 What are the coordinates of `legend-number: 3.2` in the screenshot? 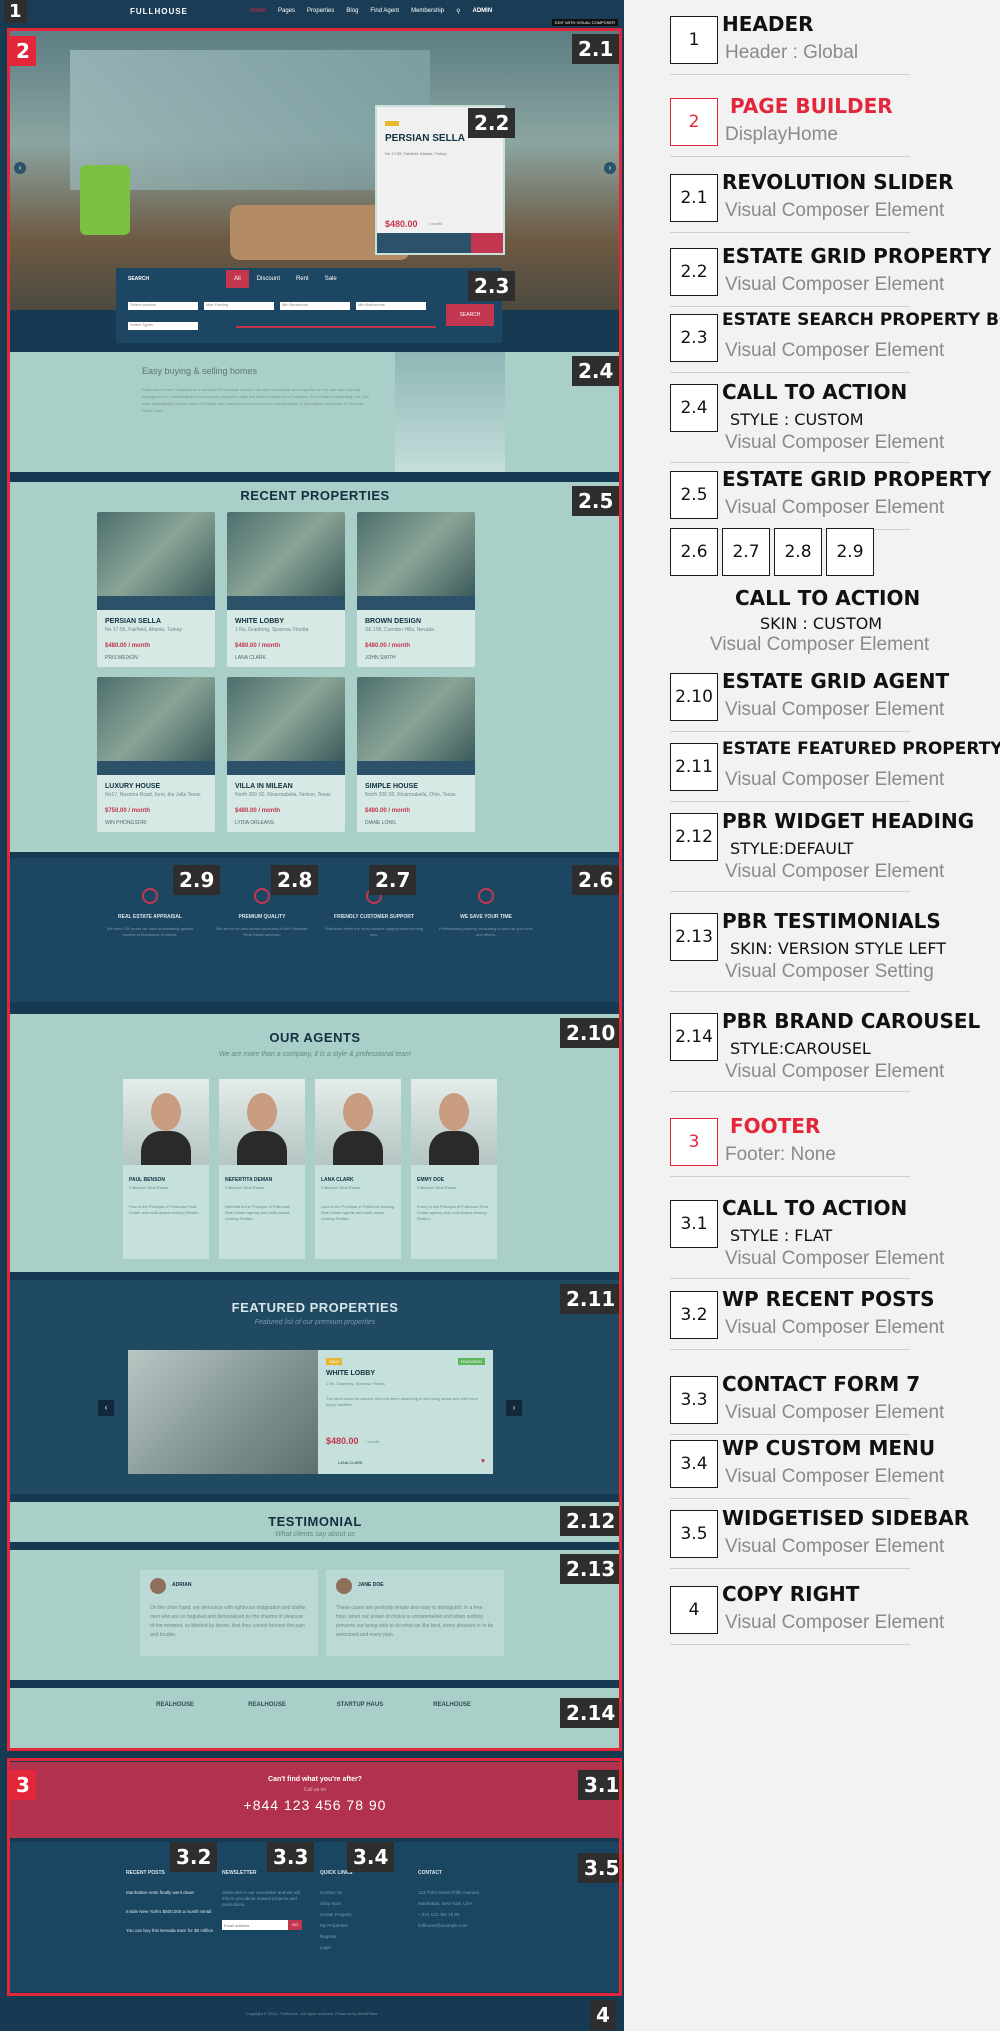 It's located at (694, 1315).